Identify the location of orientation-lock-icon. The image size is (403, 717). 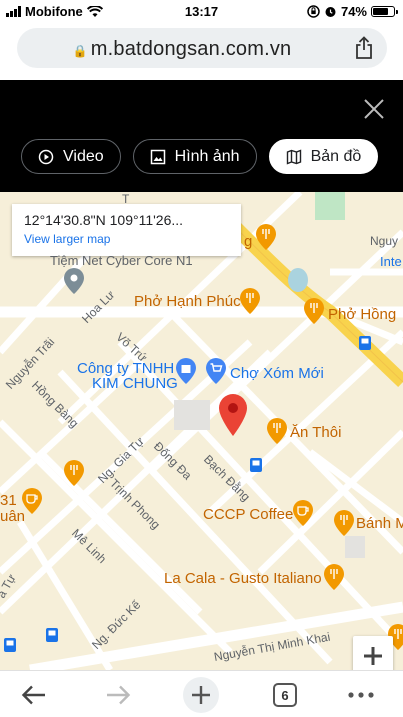
(313, 11).